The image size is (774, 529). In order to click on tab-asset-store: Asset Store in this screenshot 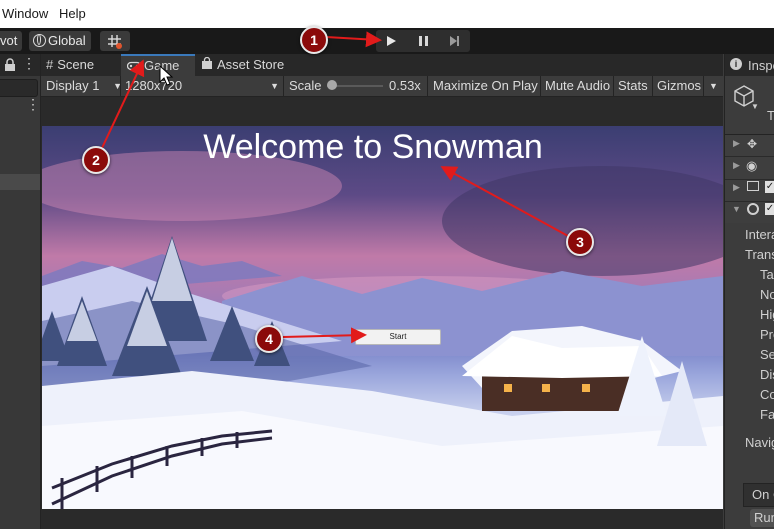, I will do `click(251, 65)`.